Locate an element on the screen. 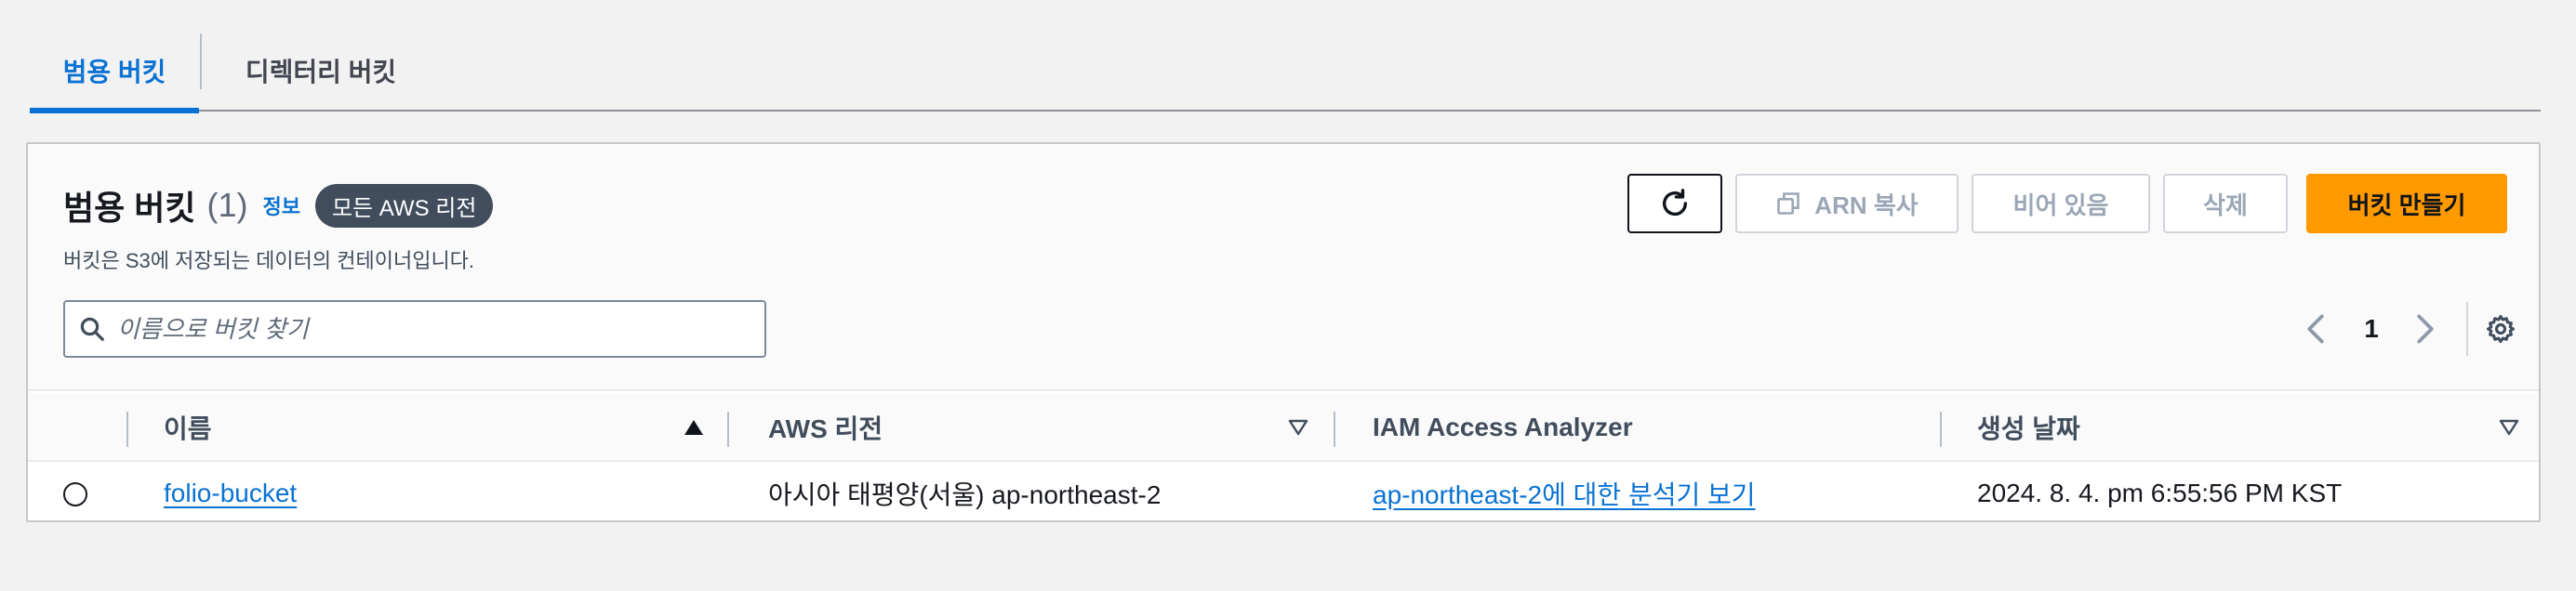  preferences-button is located at coordinates (2500, 329).